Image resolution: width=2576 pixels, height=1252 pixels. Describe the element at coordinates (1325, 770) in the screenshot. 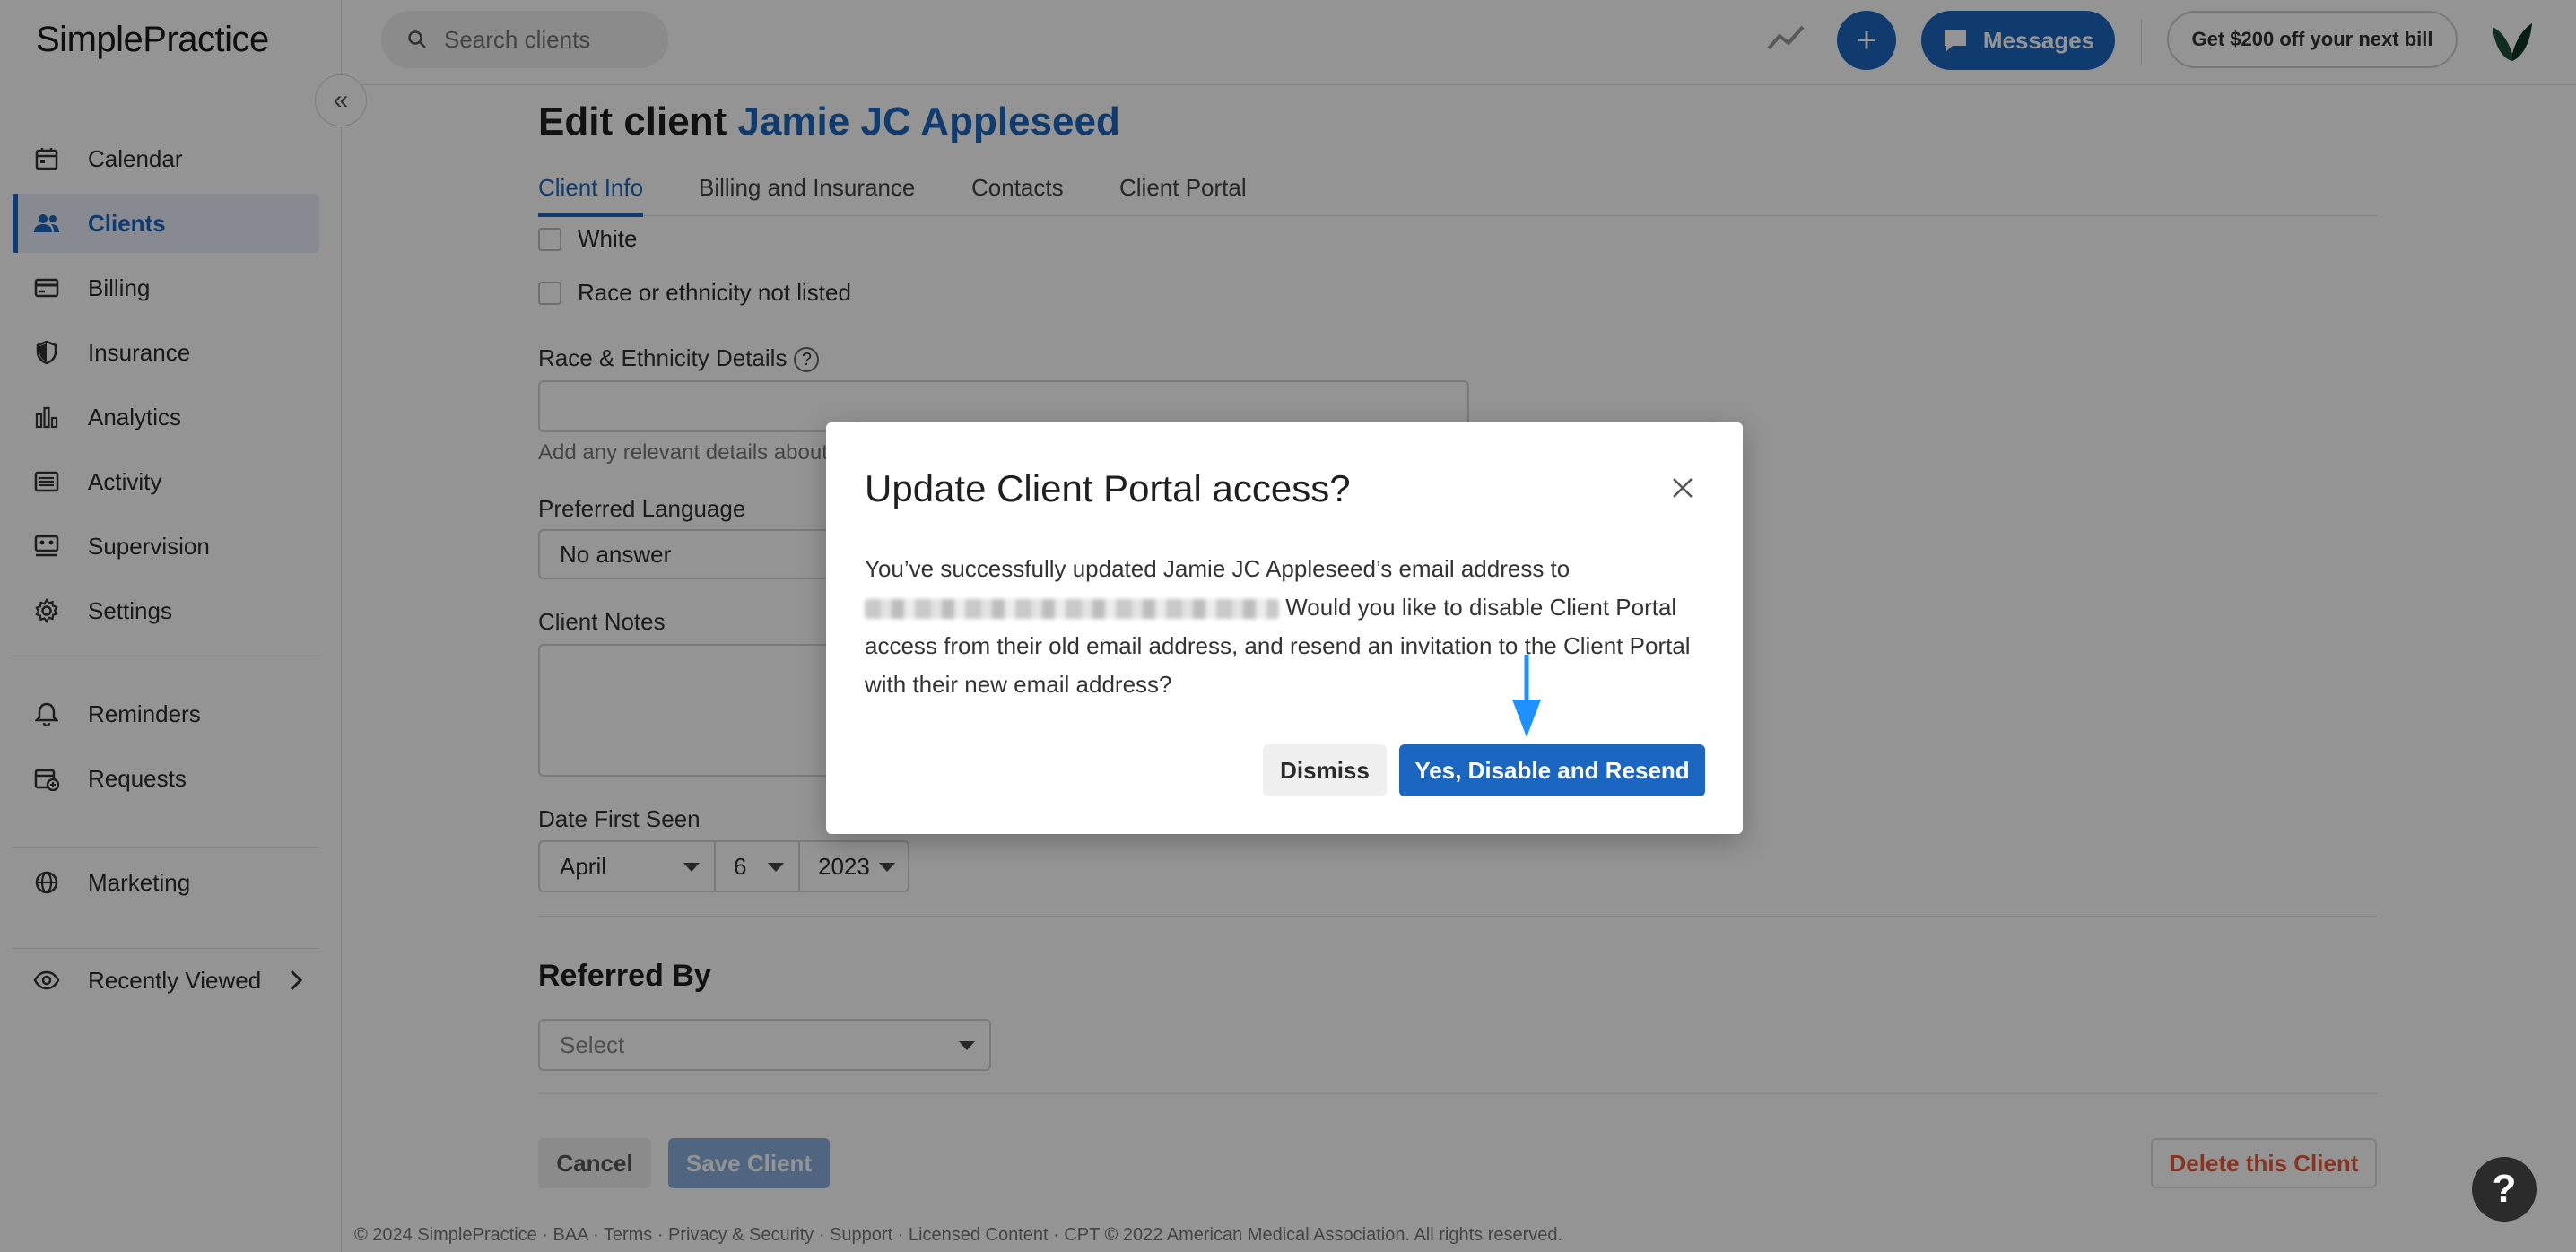

I see `dismiss-button: Dismiss` at that location.